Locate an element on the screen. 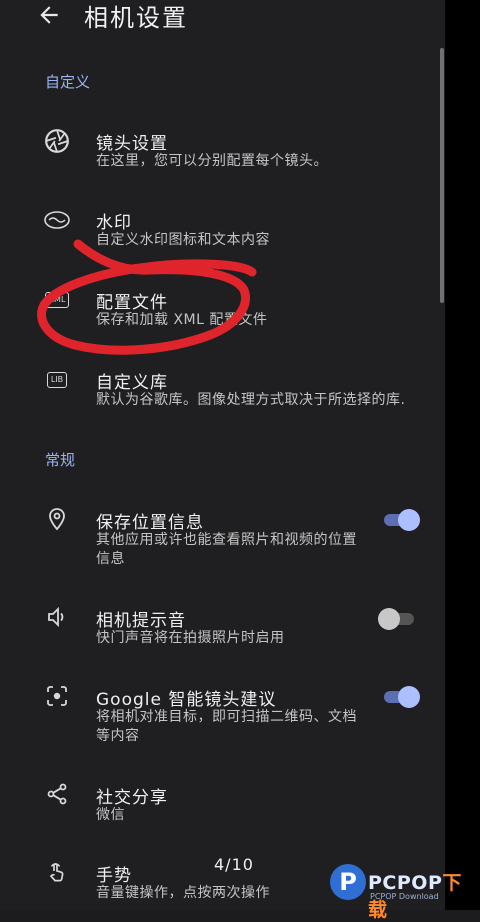 The width and height of the screenshot is (480, 922). setting-lens-suggestion-title: Google 智能镜头建议 is located at coordinates (186, 700).